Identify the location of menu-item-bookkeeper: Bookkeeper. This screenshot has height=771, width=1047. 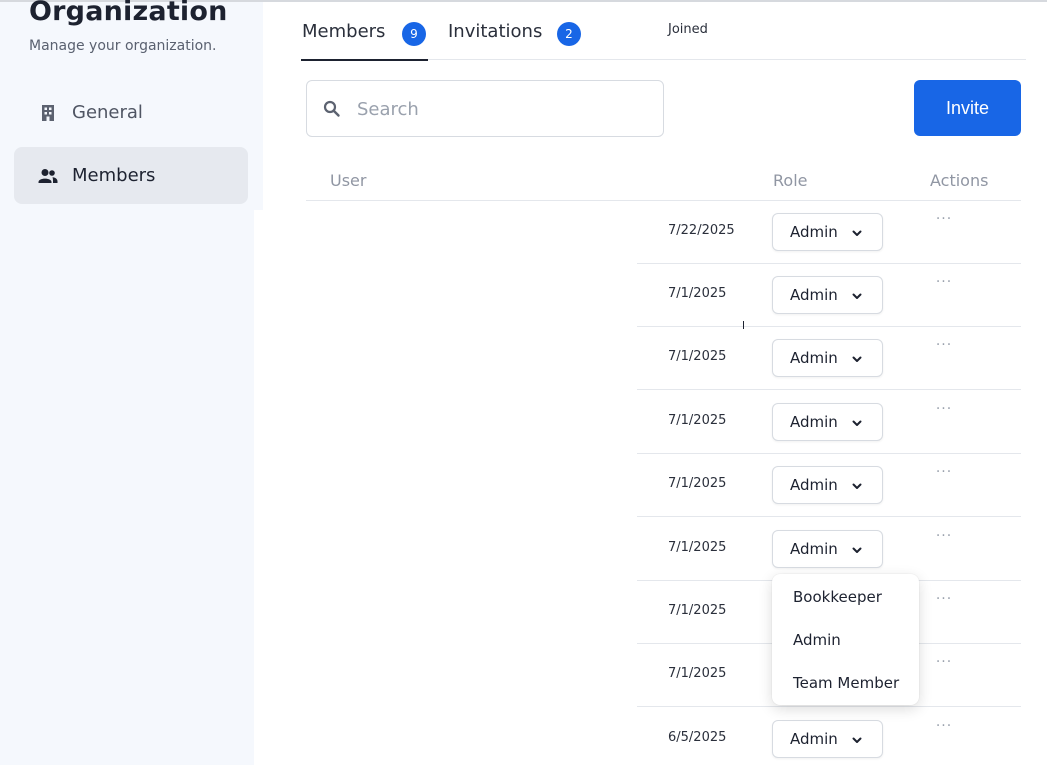
(837, 597).